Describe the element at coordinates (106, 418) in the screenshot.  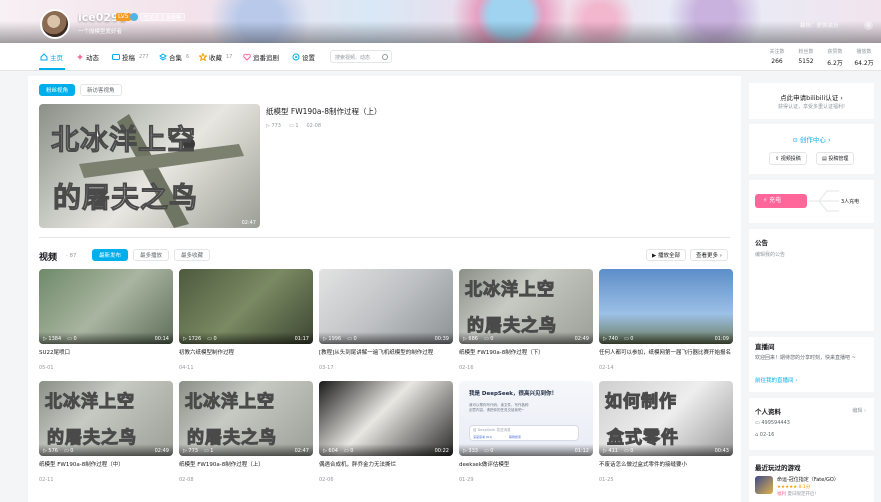
I see `video-thumbnail: 北冰洋上空 的屠夫之鸟 ▷ 576 ▭ 0 02:49` at that location.